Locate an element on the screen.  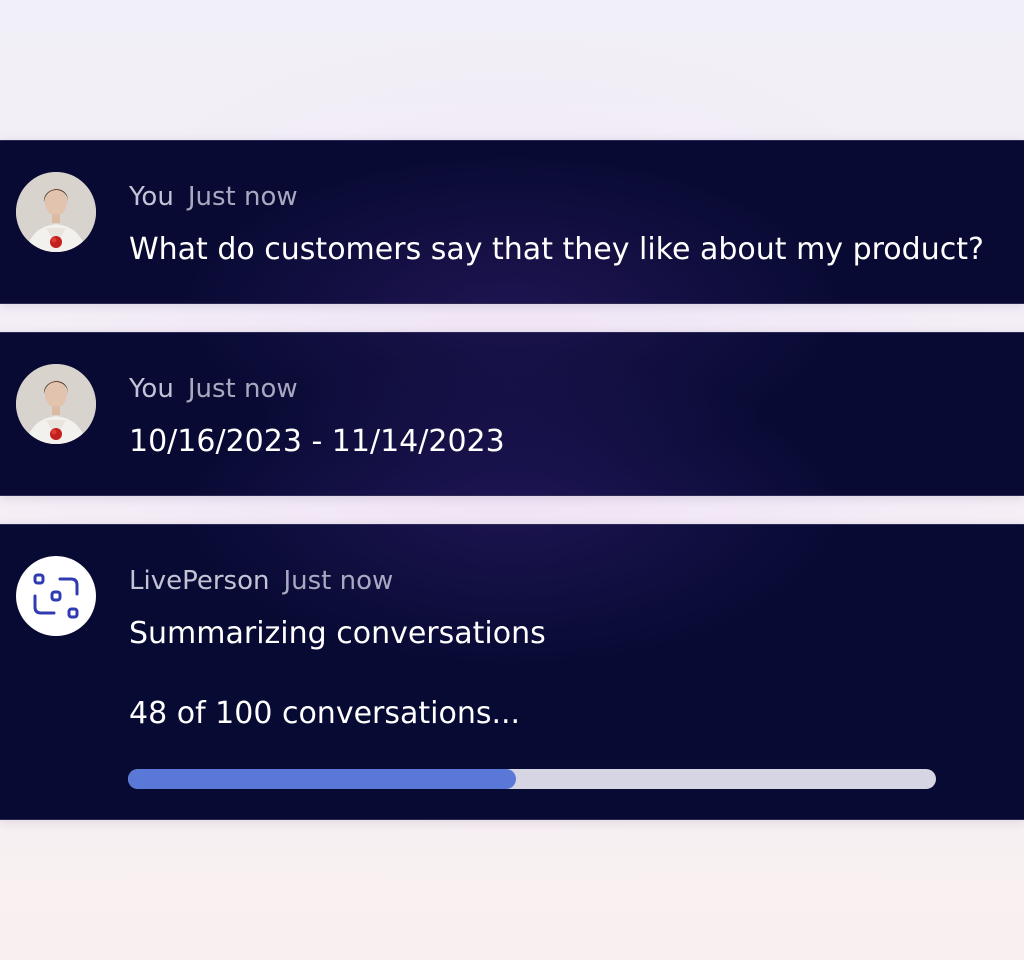
liveperson-bot-icon is located at coordinates (56, 596).